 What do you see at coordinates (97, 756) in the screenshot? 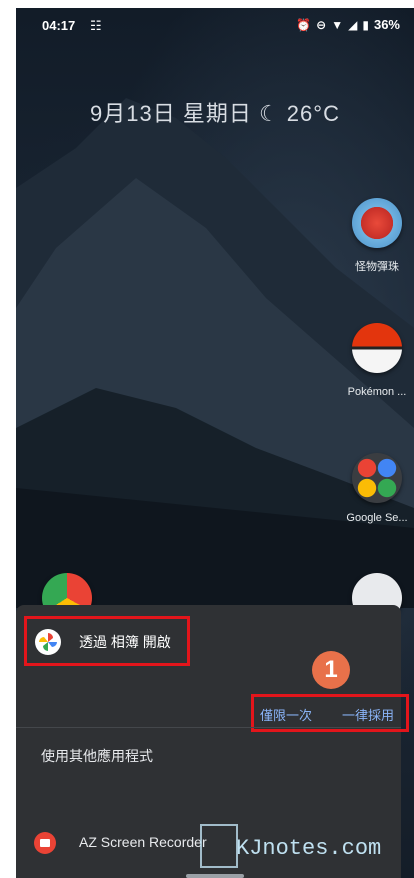
I see `other-apps-title: 使用其他應用程式` at bounding box center [97, 756].